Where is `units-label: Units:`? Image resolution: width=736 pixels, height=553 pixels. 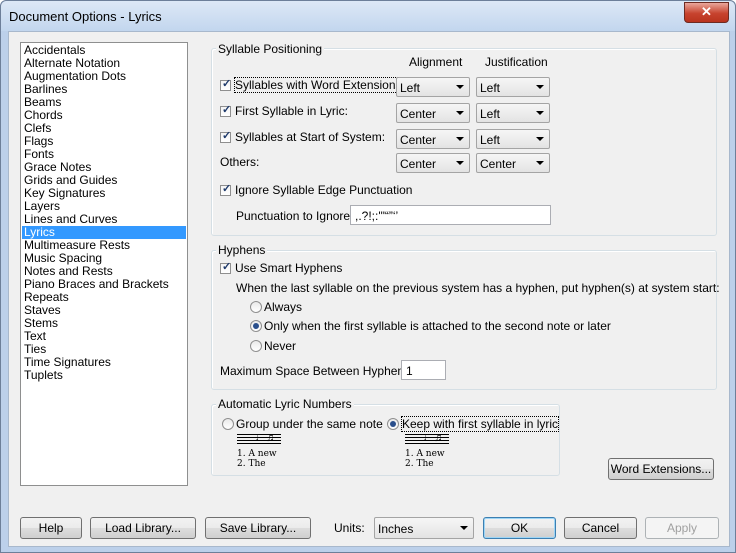 units-label: Units: is located at coordinates (349, 528).